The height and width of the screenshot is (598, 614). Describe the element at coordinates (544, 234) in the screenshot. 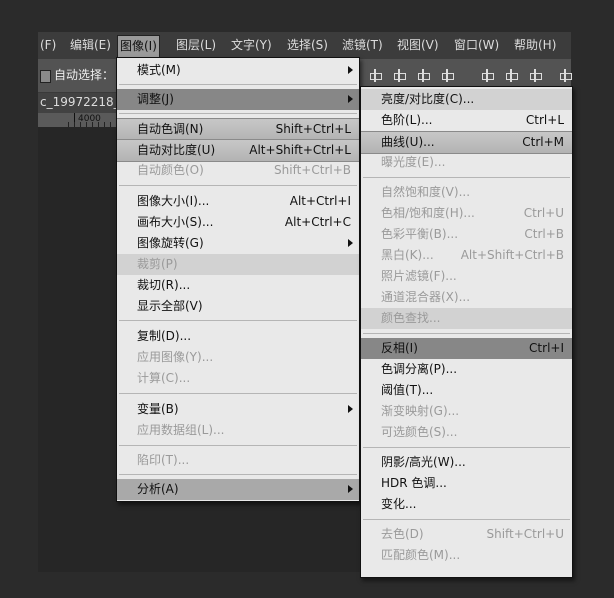

I see `menu-item-shortcut: Ctrl+B` at that location.